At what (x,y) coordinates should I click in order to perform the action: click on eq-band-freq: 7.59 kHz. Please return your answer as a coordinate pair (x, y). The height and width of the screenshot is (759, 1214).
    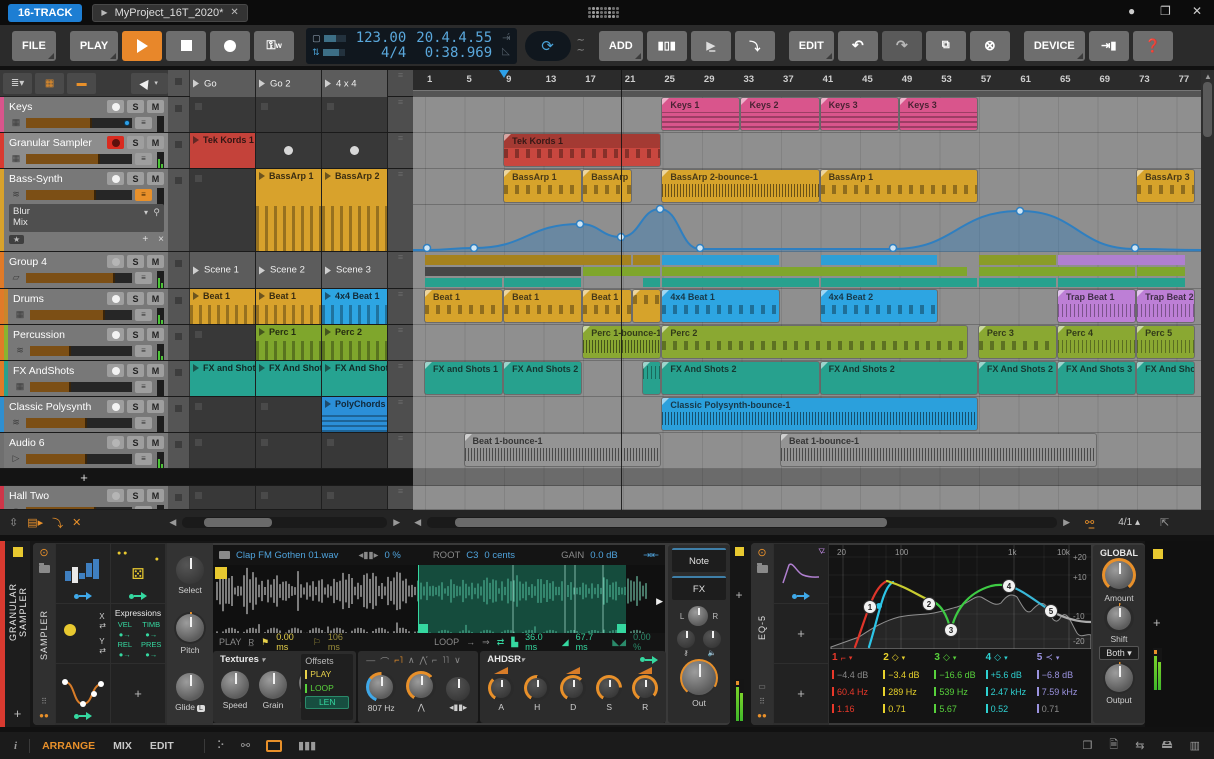
    Looking at the image, I should click on (1062, 691).